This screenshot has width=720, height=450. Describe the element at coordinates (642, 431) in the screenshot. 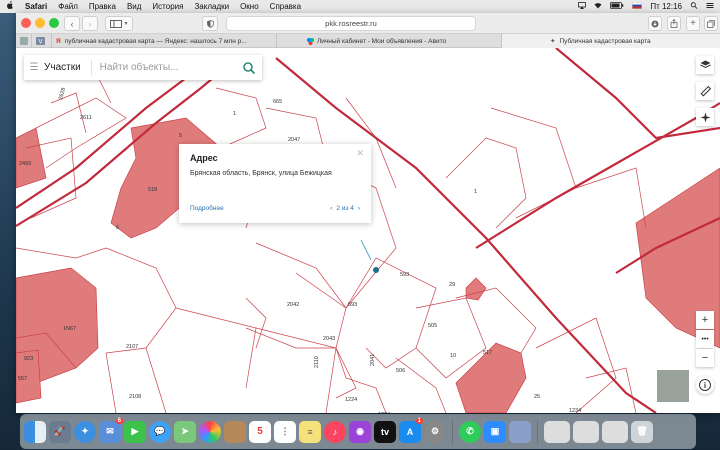

I see `trash-icon: 🗑` at that location.